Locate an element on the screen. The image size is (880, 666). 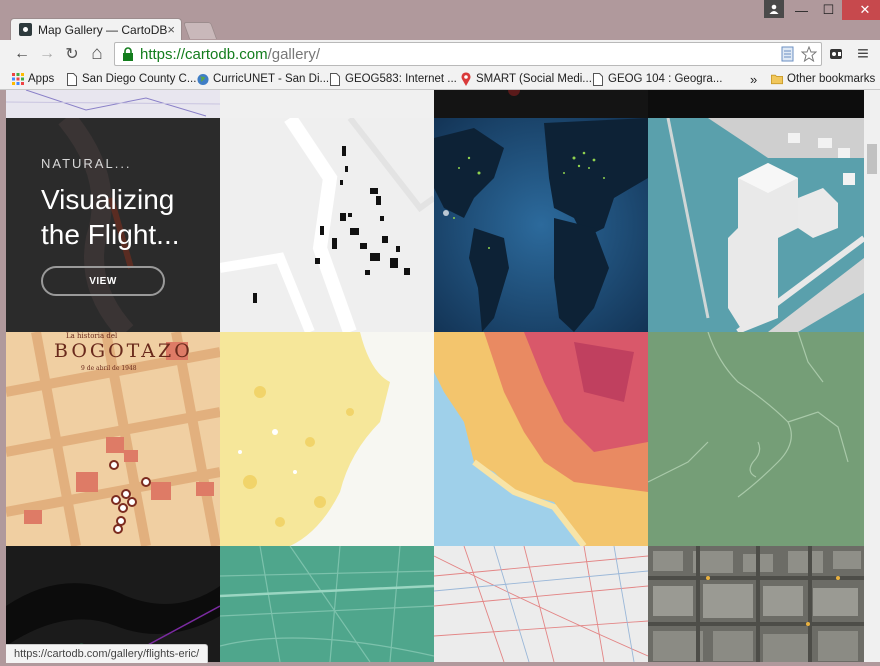
map-tile-3d-buildings is located at coordinates (756, 225).